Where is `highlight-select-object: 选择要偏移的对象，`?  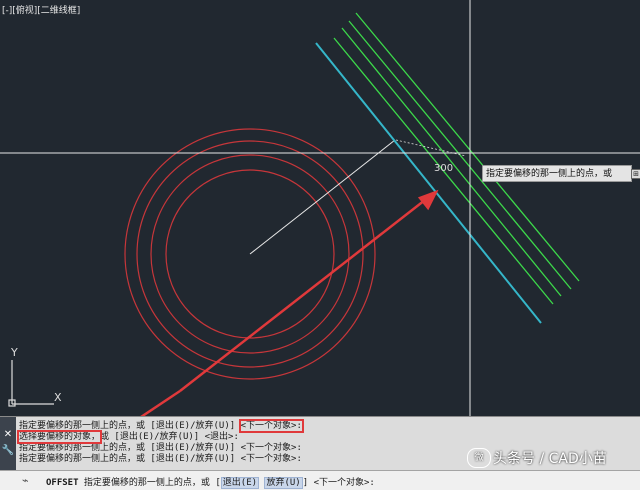
highlight-select-object: 选择要偏移的对象， is located at coordinates (59, 437).